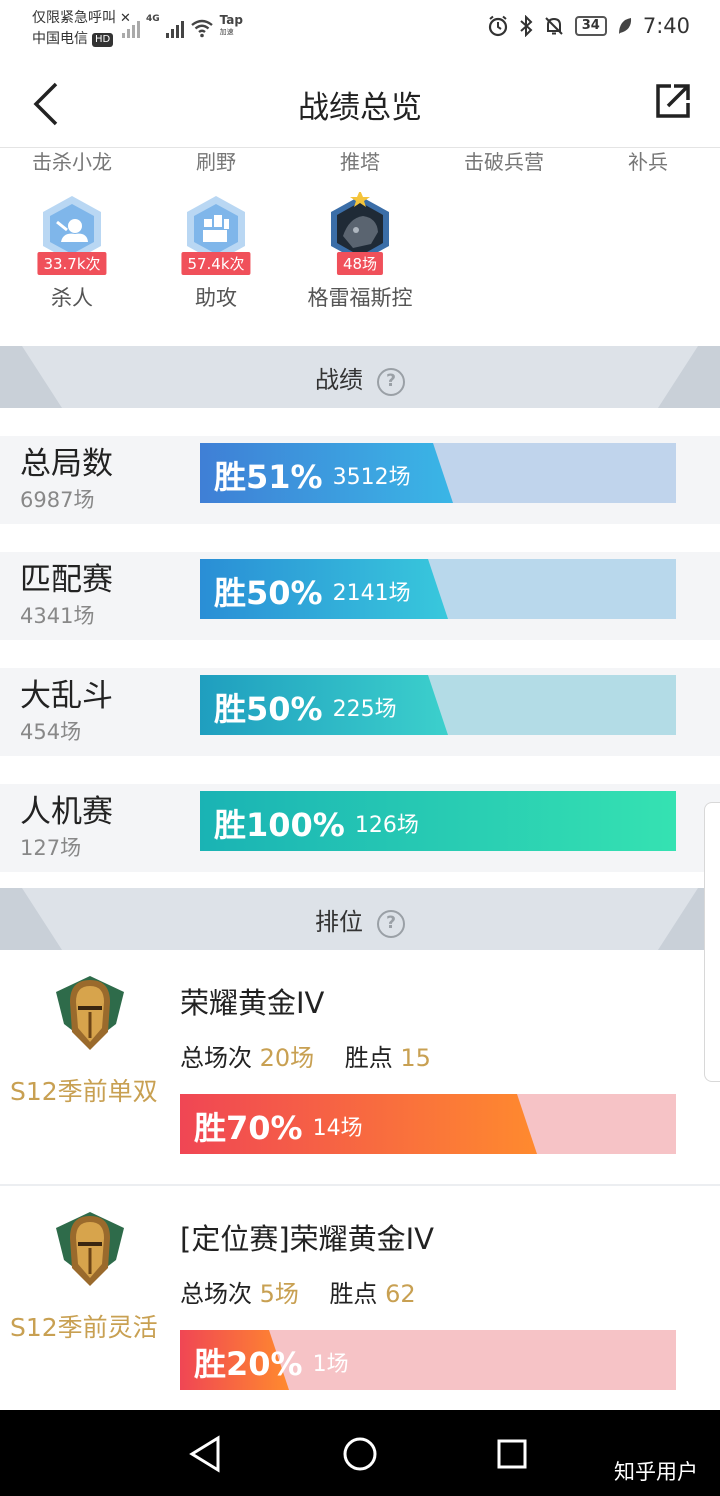 The width and height of the screenshot is (720, 1496). I want to click on emergency-text: 仅限紧急呼叫, so click(74, 18).